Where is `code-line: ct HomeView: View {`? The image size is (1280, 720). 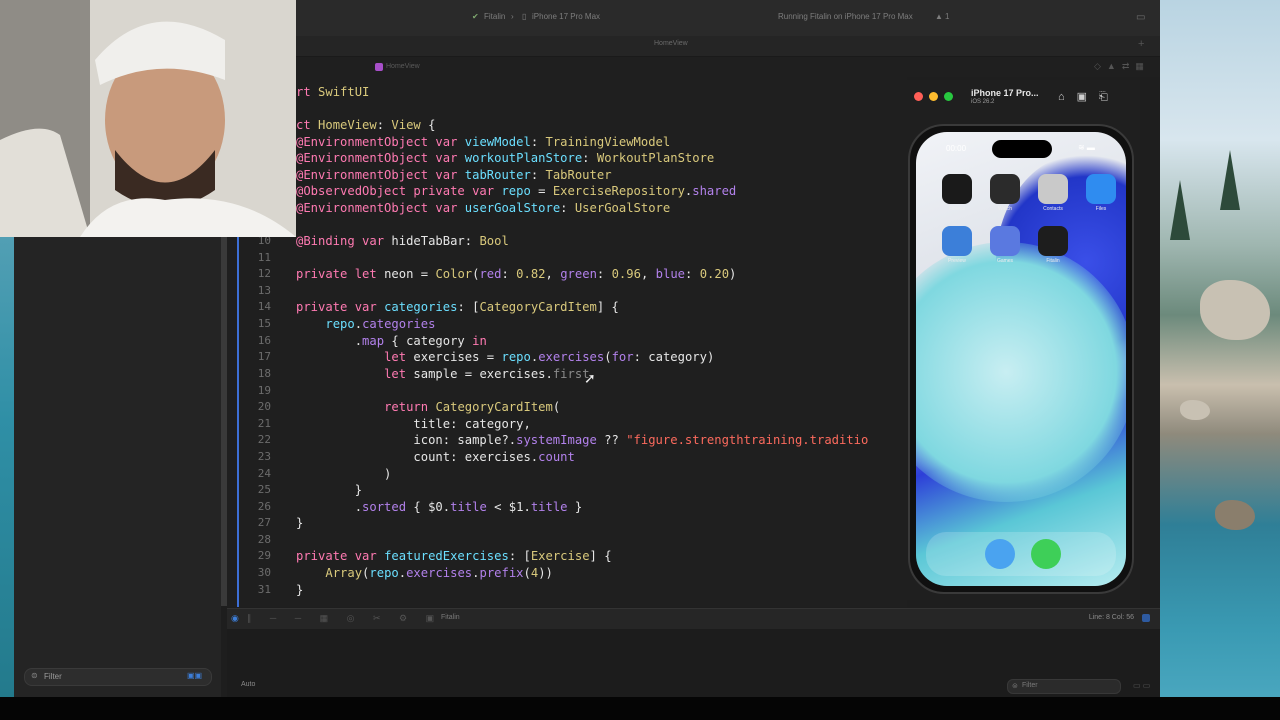 code-line: ct HomeView: View { is located at coordinates (567, 125).